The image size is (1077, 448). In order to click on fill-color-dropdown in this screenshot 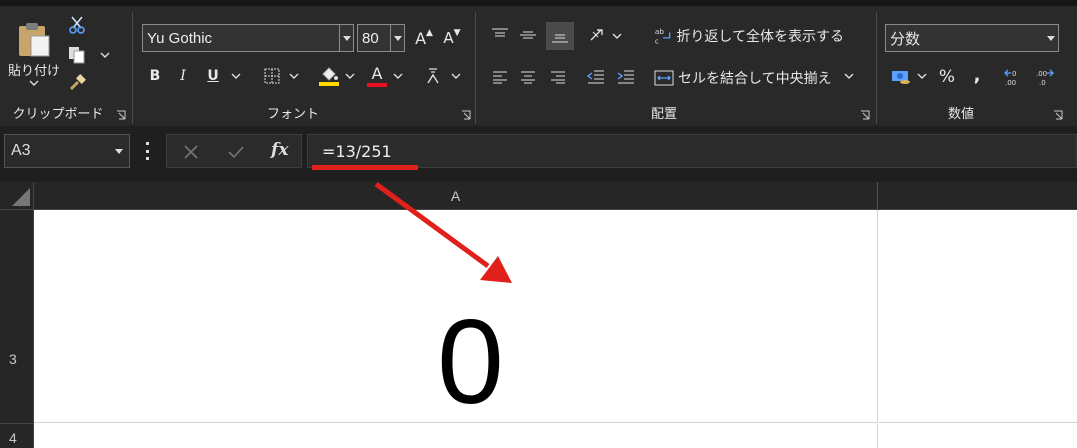, I will do `click(350, 76)`.